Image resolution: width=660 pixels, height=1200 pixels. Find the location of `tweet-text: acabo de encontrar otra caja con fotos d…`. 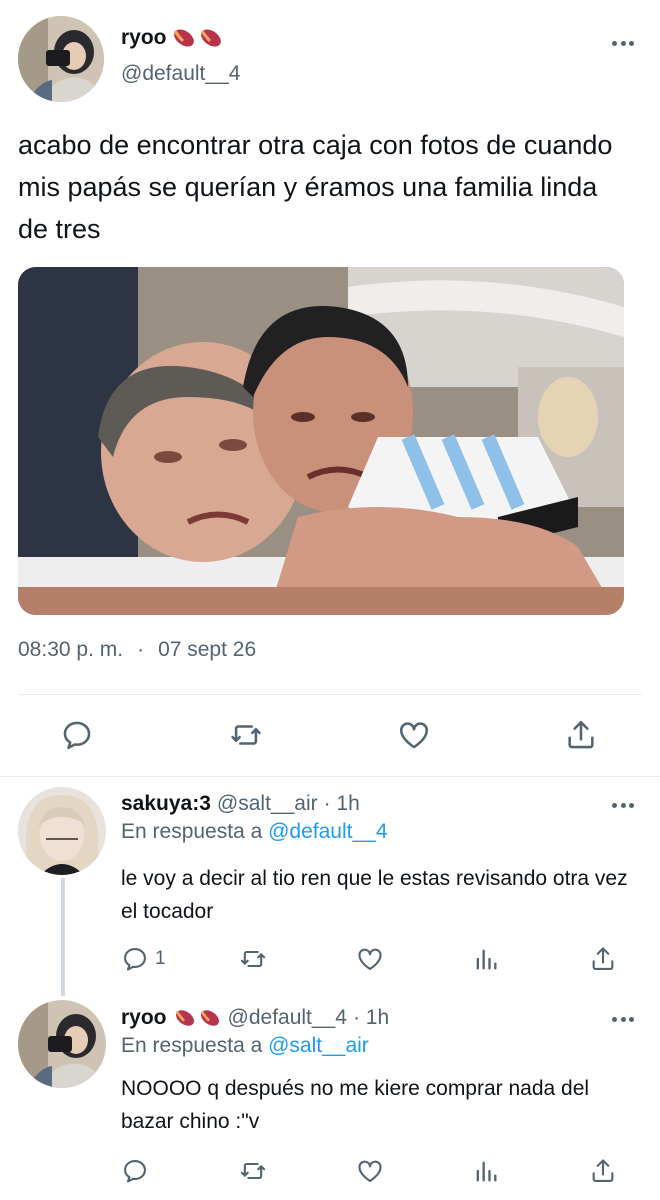

tweet-text: acabo de encontrar otra caja con fotos d… is located at coordinates (315, 187).